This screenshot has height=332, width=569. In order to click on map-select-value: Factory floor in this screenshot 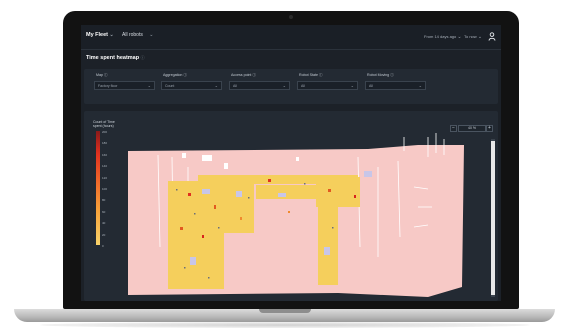, I will do `click(108, 86)`.